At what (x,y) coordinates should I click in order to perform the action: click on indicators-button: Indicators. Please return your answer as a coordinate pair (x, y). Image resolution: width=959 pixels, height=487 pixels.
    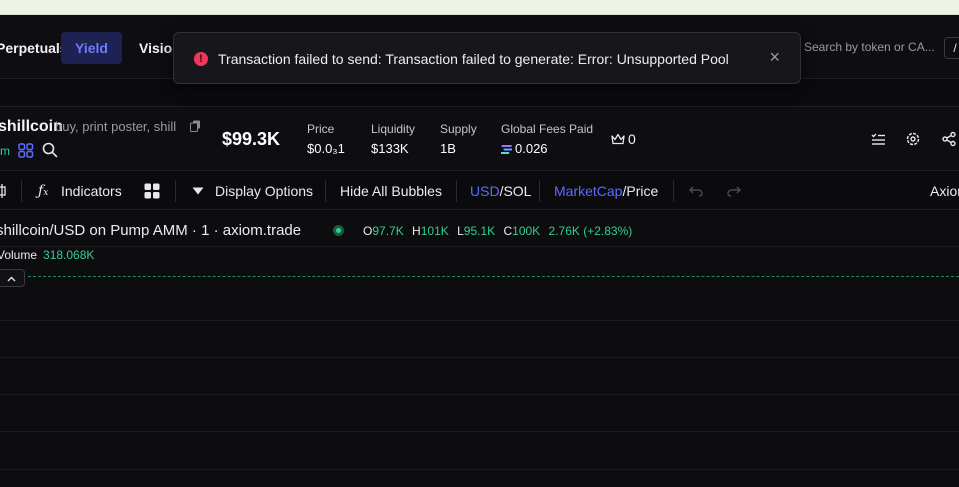
    Looking at the image, I should click on (91, 191).